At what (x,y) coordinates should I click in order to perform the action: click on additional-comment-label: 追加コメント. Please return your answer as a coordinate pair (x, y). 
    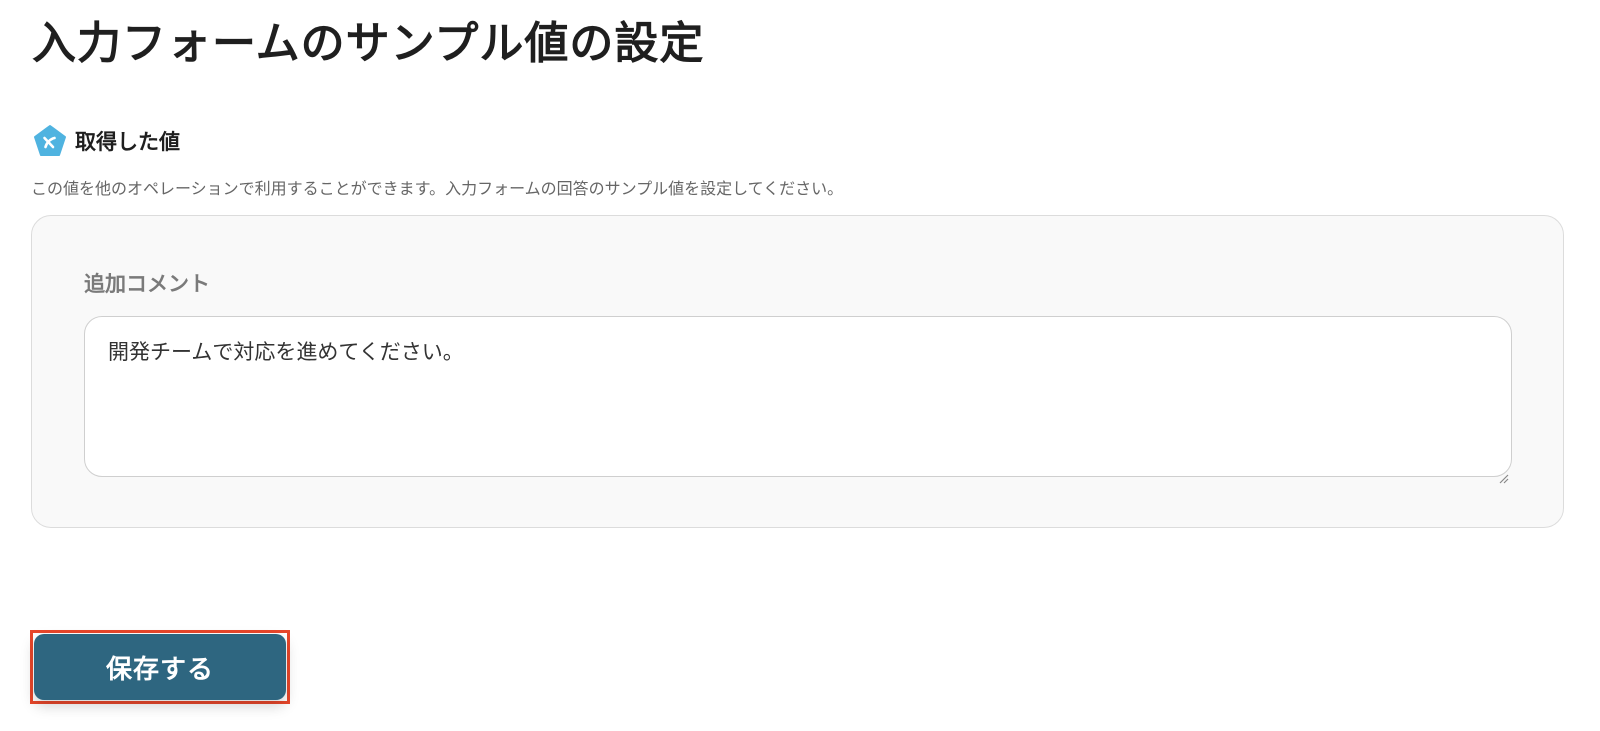
    Looking at the image, I should click on (147, 284).